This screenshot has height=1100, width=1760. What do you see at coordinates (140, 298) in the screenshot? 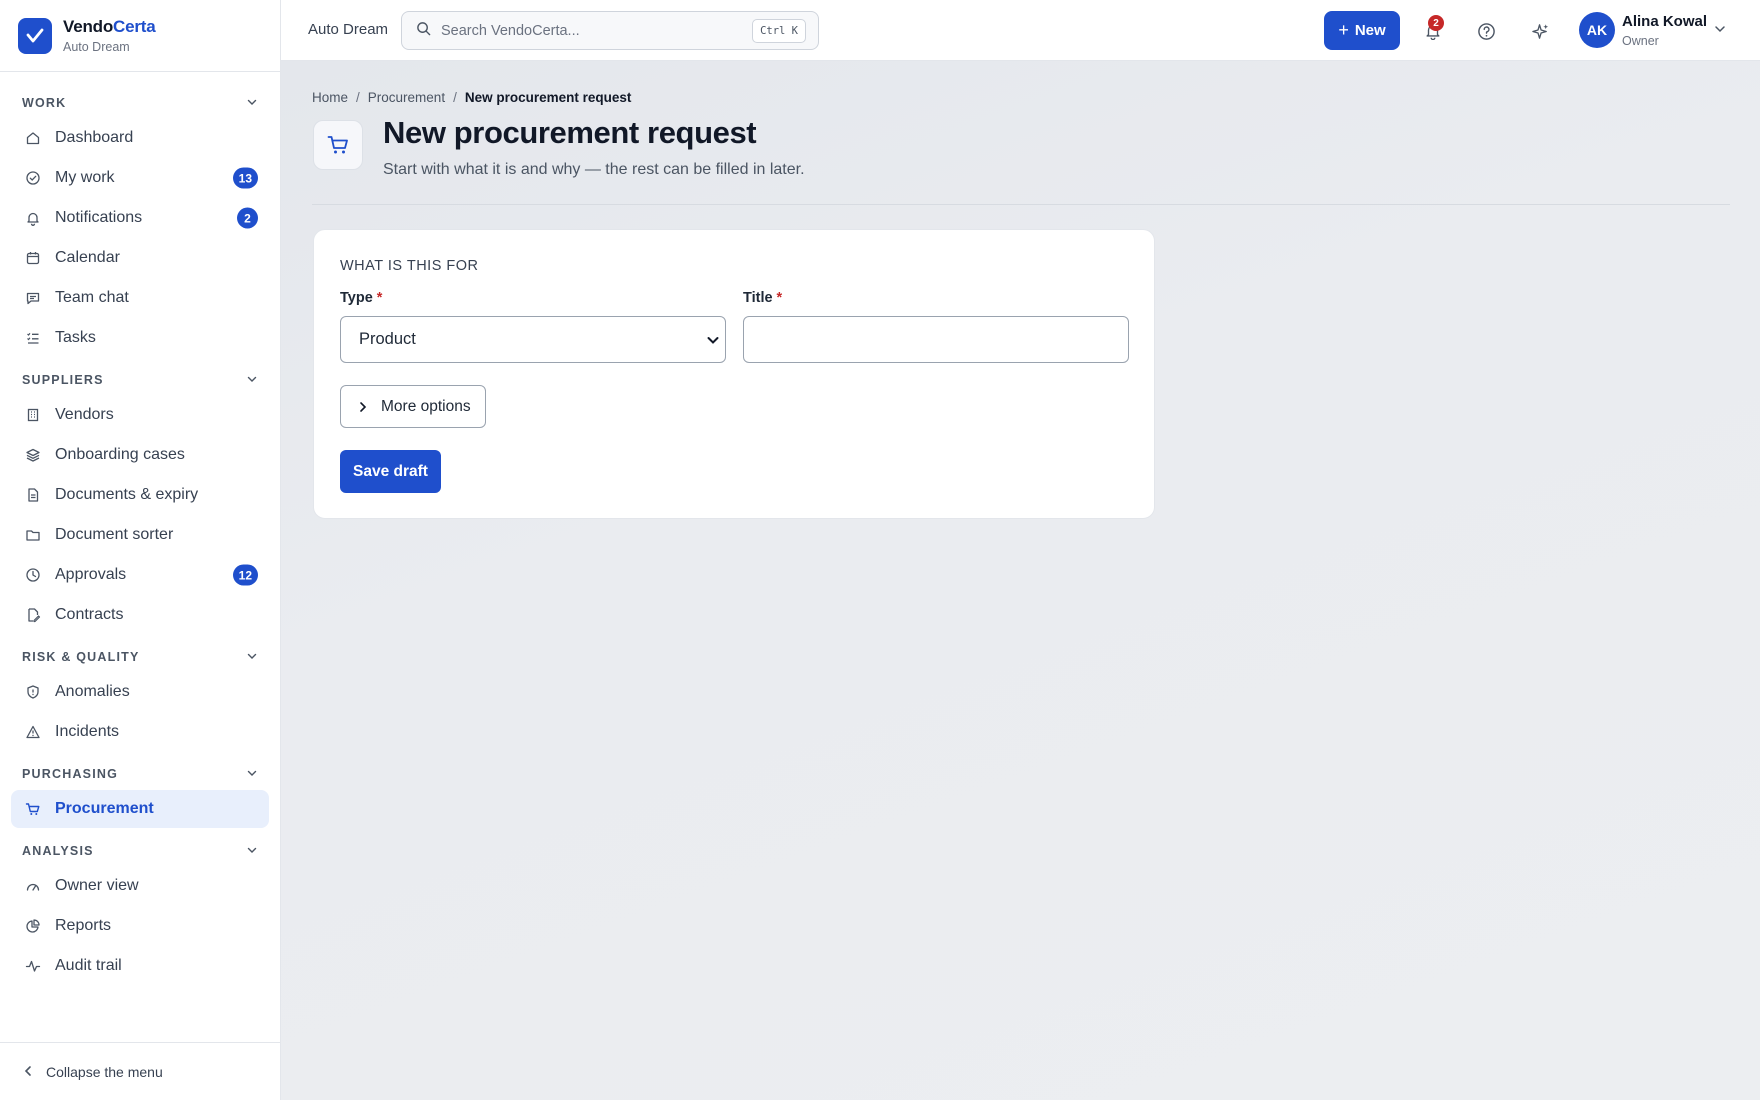
I see `sidebar-item-team-chat: Team chat` at bounding box center [140, 298].